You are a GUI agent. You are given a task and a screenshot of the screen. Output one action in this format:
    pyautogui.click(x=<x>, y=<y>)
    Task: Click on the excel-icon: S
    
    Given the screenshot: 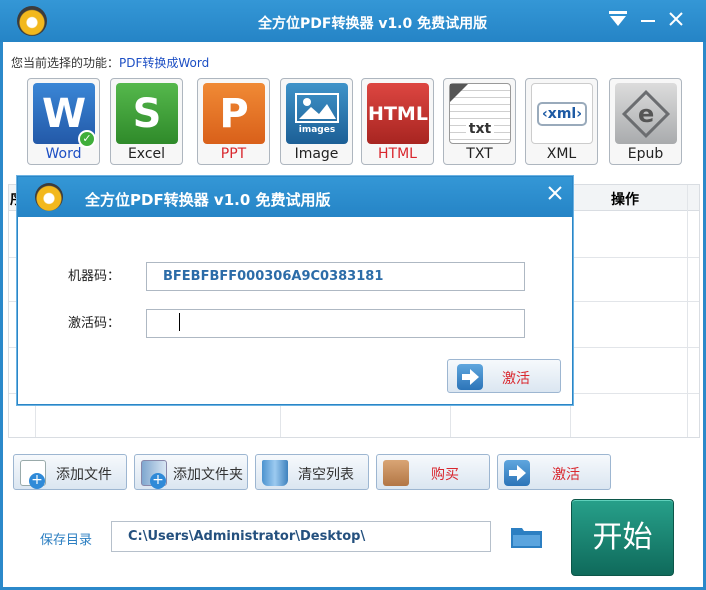 What is the action you would take?
    pyautogui.click(x=147, y=113)
    